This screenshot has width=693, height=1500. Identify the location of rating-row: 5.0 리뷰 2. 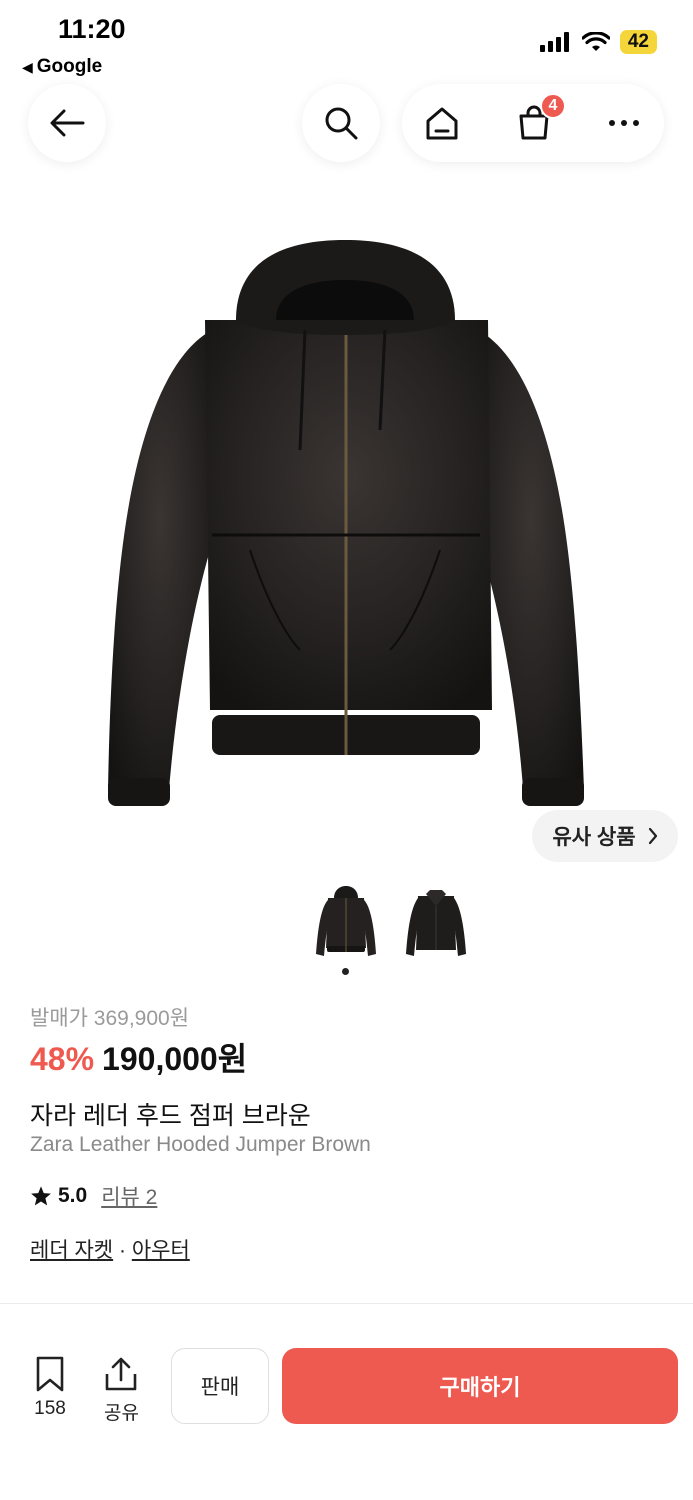
(93, 1196).